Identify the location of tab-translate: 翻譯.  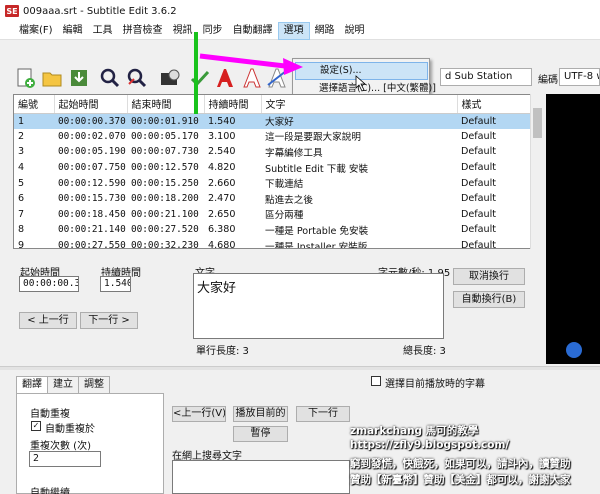
(32, 385).